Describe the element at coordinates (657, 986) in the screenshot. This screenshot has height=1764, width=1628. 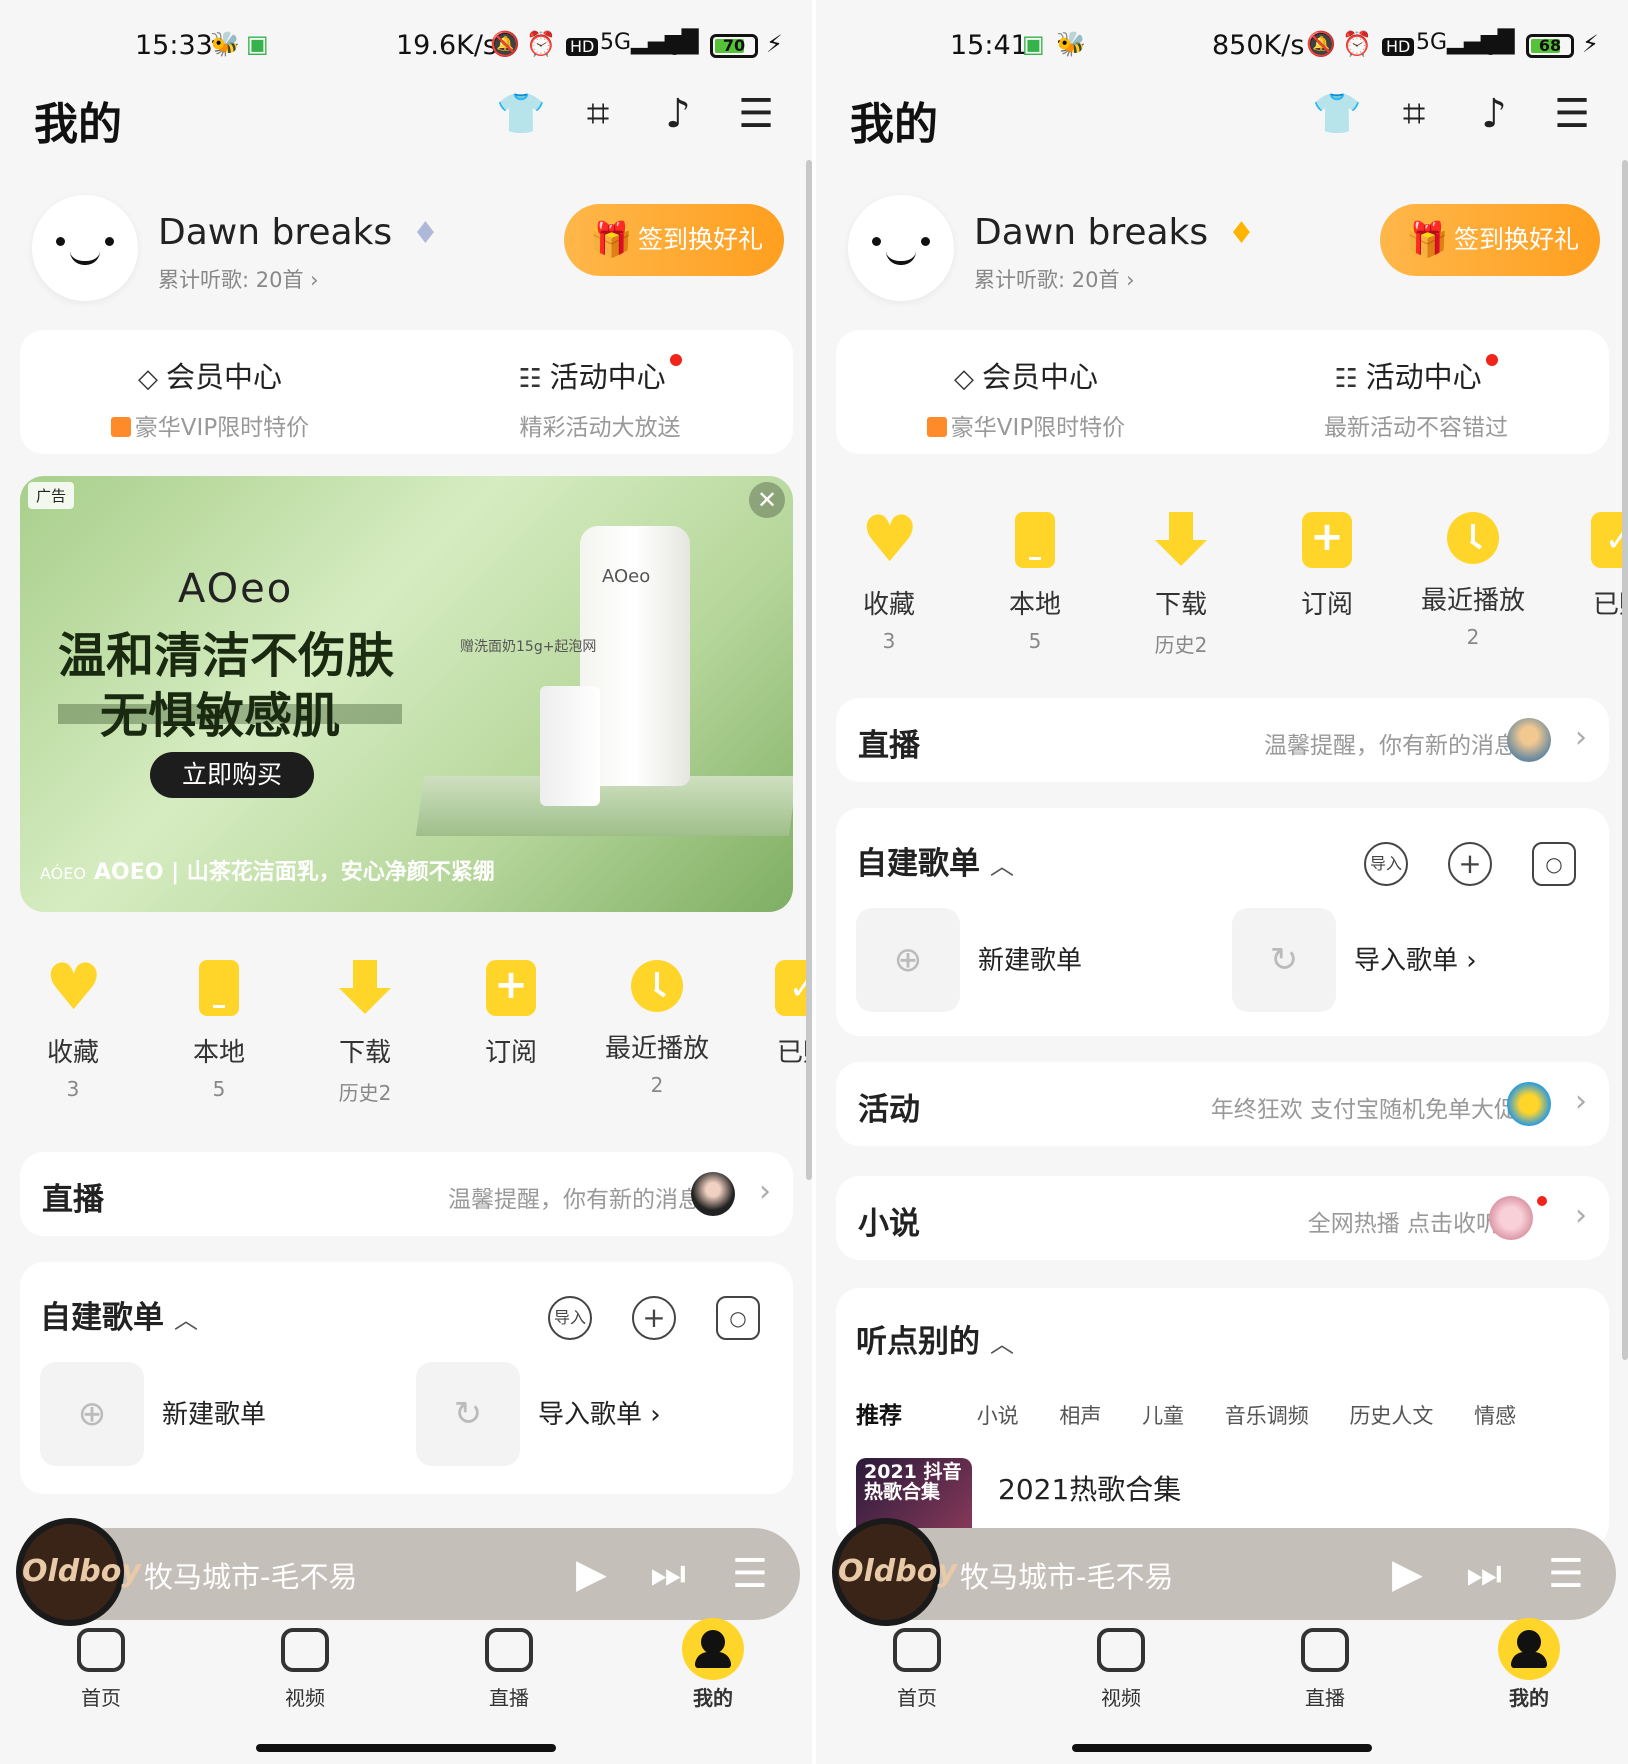
I see `clock-icon` at that location.